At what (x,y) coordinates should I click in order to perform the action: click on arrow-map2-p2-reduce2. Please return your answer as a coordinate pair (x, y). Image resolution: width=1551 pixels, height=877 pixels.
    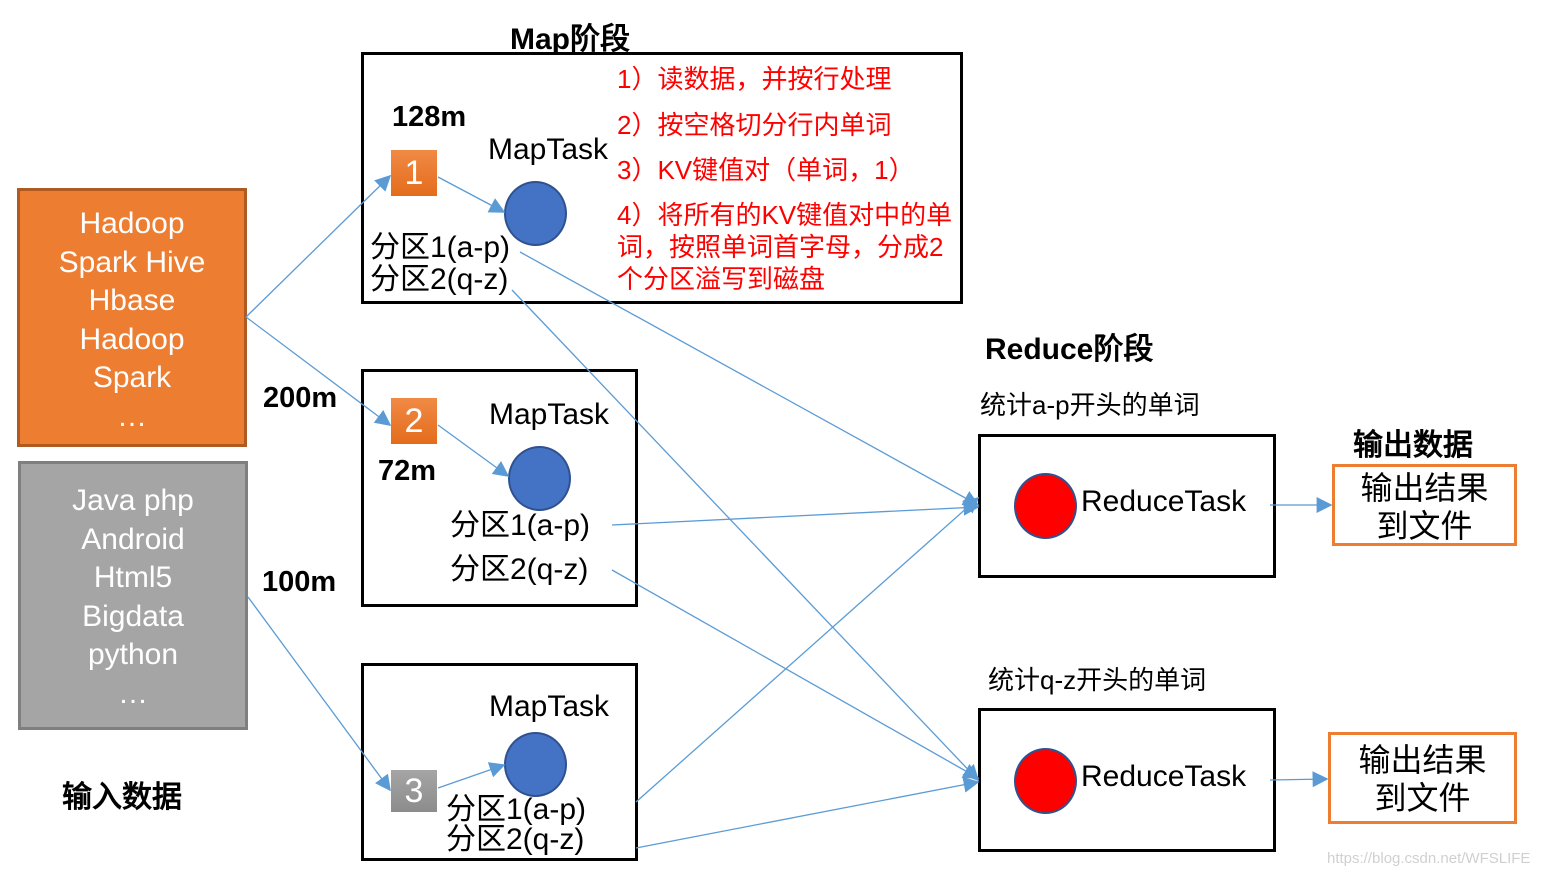
    Looking at the image, I should click on (795, 674).